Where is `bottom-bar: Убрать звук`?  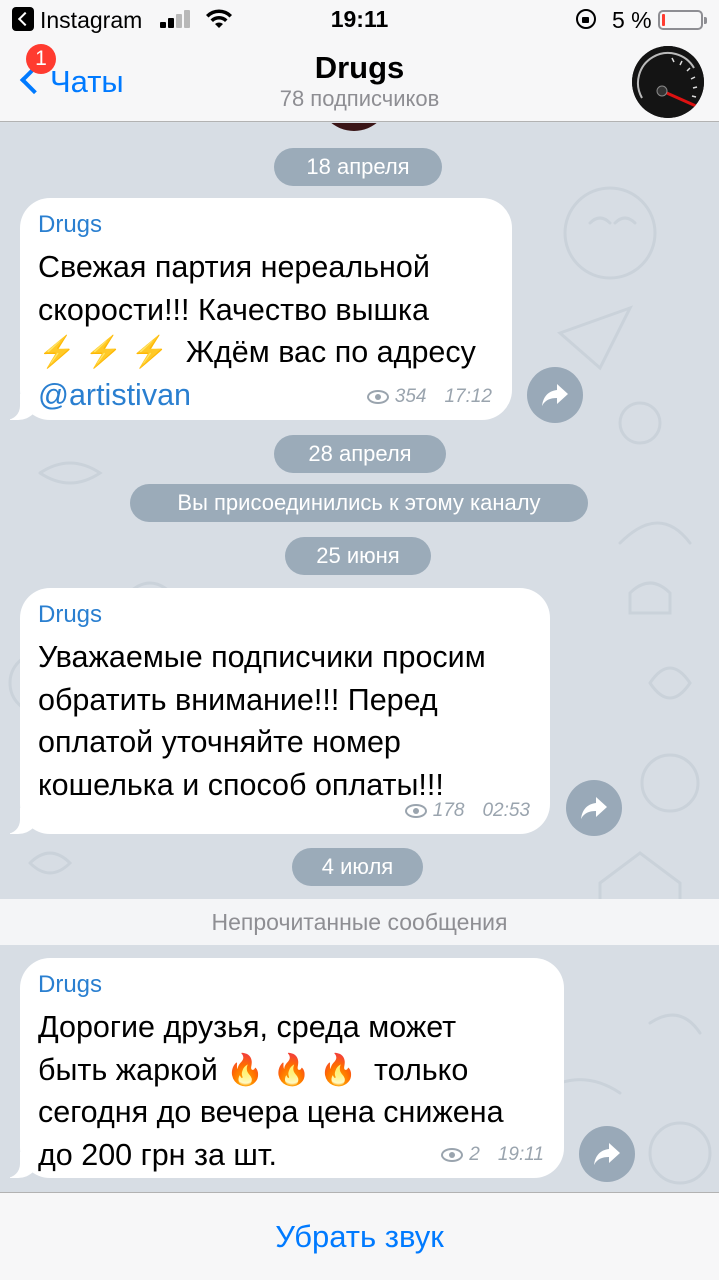 bottom-bar: Убрать звук is located at coordinates (359, 1236).